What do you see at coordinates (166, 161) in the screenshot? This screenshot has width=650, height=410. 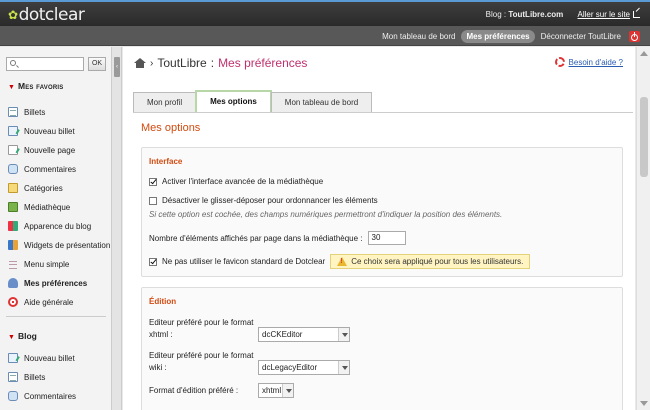 I see `interface-title: Interface` at bounding box center [166, 161].